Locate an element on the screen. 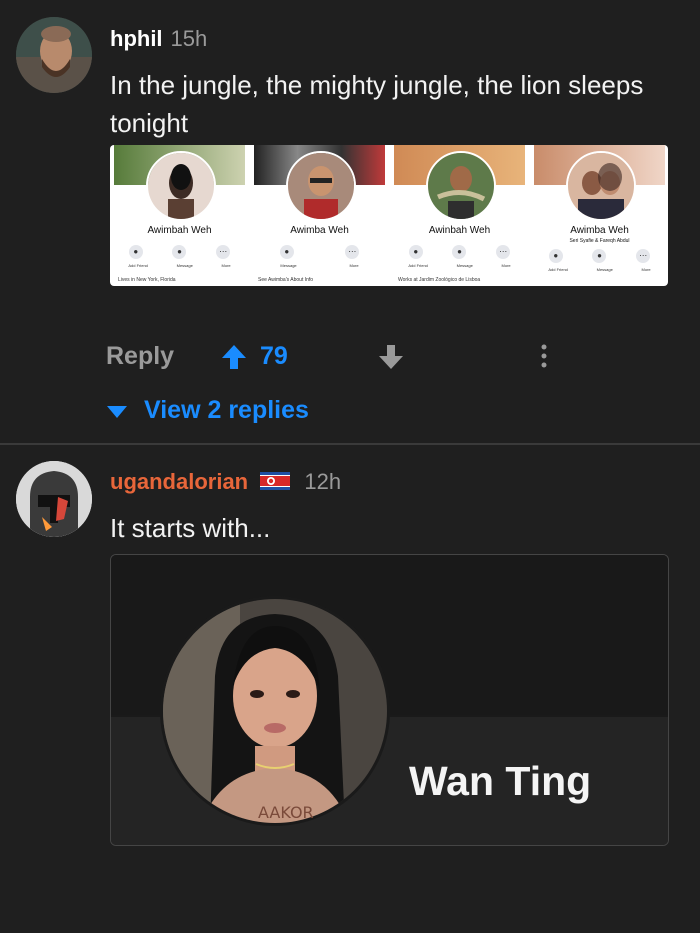 This screenshot has height=933, width=700. more-options-button is located at coordinates (544, 357).